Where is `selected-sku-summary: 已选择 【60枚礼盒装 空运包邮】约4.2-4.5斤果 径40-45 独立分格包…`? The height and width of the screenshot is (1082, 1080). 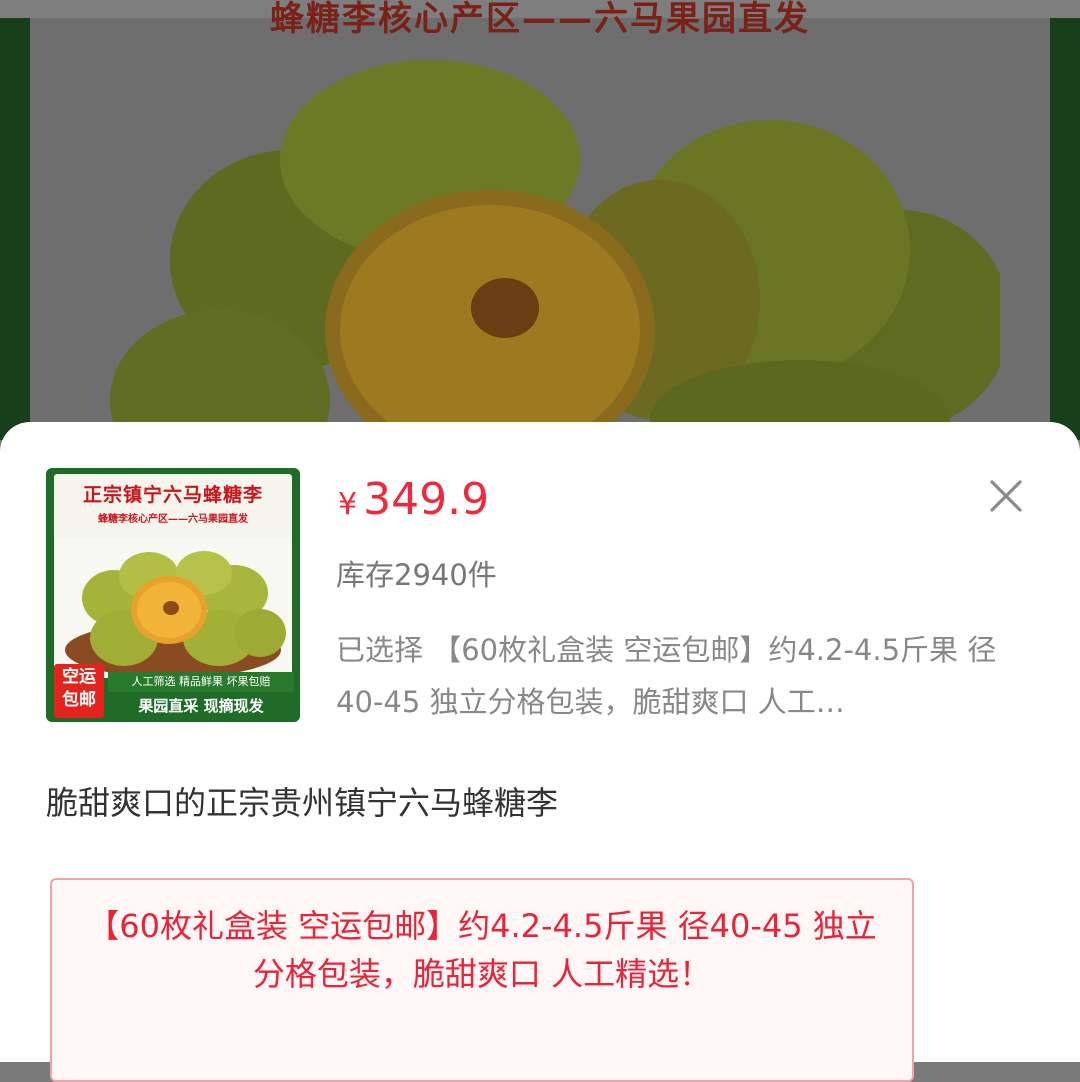
selected-sku-summary: 已选择 【60枚礼盒装 空运包邮】约4.2-4.5斤果 径40-45 独立分格包… is located at coordinates (666, 676).